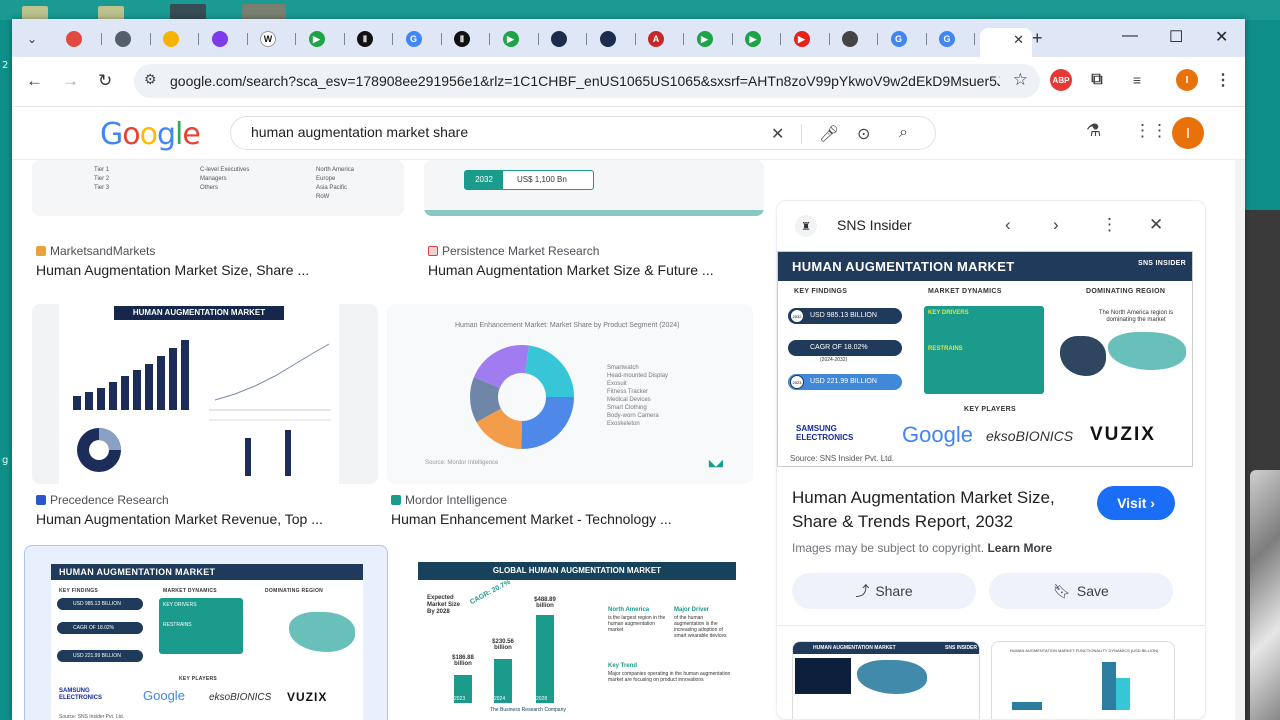 The height and width of the screenshot is (720, 1280). Describe the element at coordinates (1093, 131) in the screenshot. I see `labs-flask-icon: ⚗` at that location.